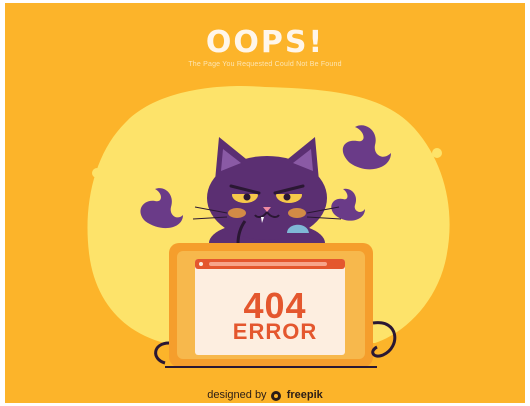 The image size is (530, 406). Describe the element at coordinates (265, 42) in the screenshot. I see `page-title: OOPS!` at that location.